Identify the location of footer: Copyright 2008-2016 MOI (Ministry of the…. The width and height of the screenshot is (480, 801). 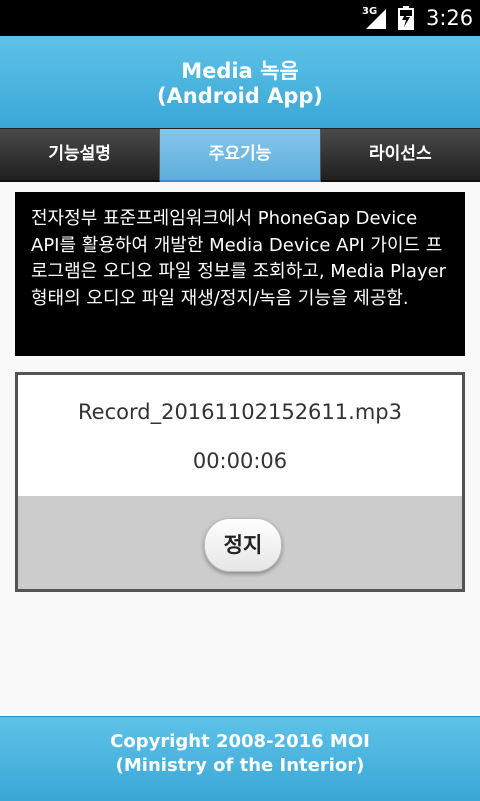
(240, 758).